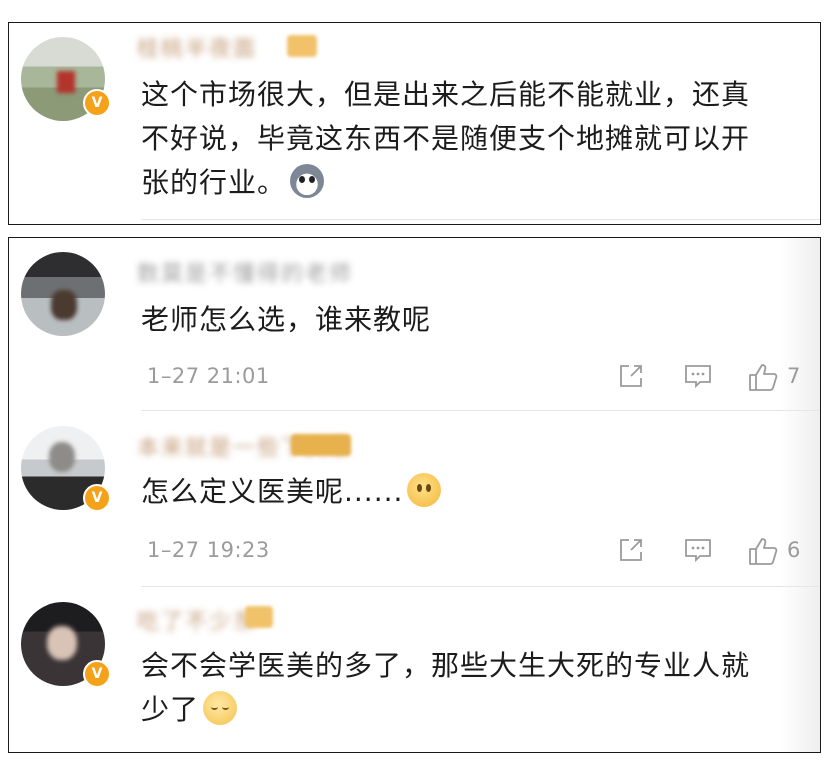 The height and width of the screenshot is (772, 837). What do you see at coordinates (208, 376) in the screenshot?
I see `timestamp: 1–27 21:01` at bounding box center [208, 376].